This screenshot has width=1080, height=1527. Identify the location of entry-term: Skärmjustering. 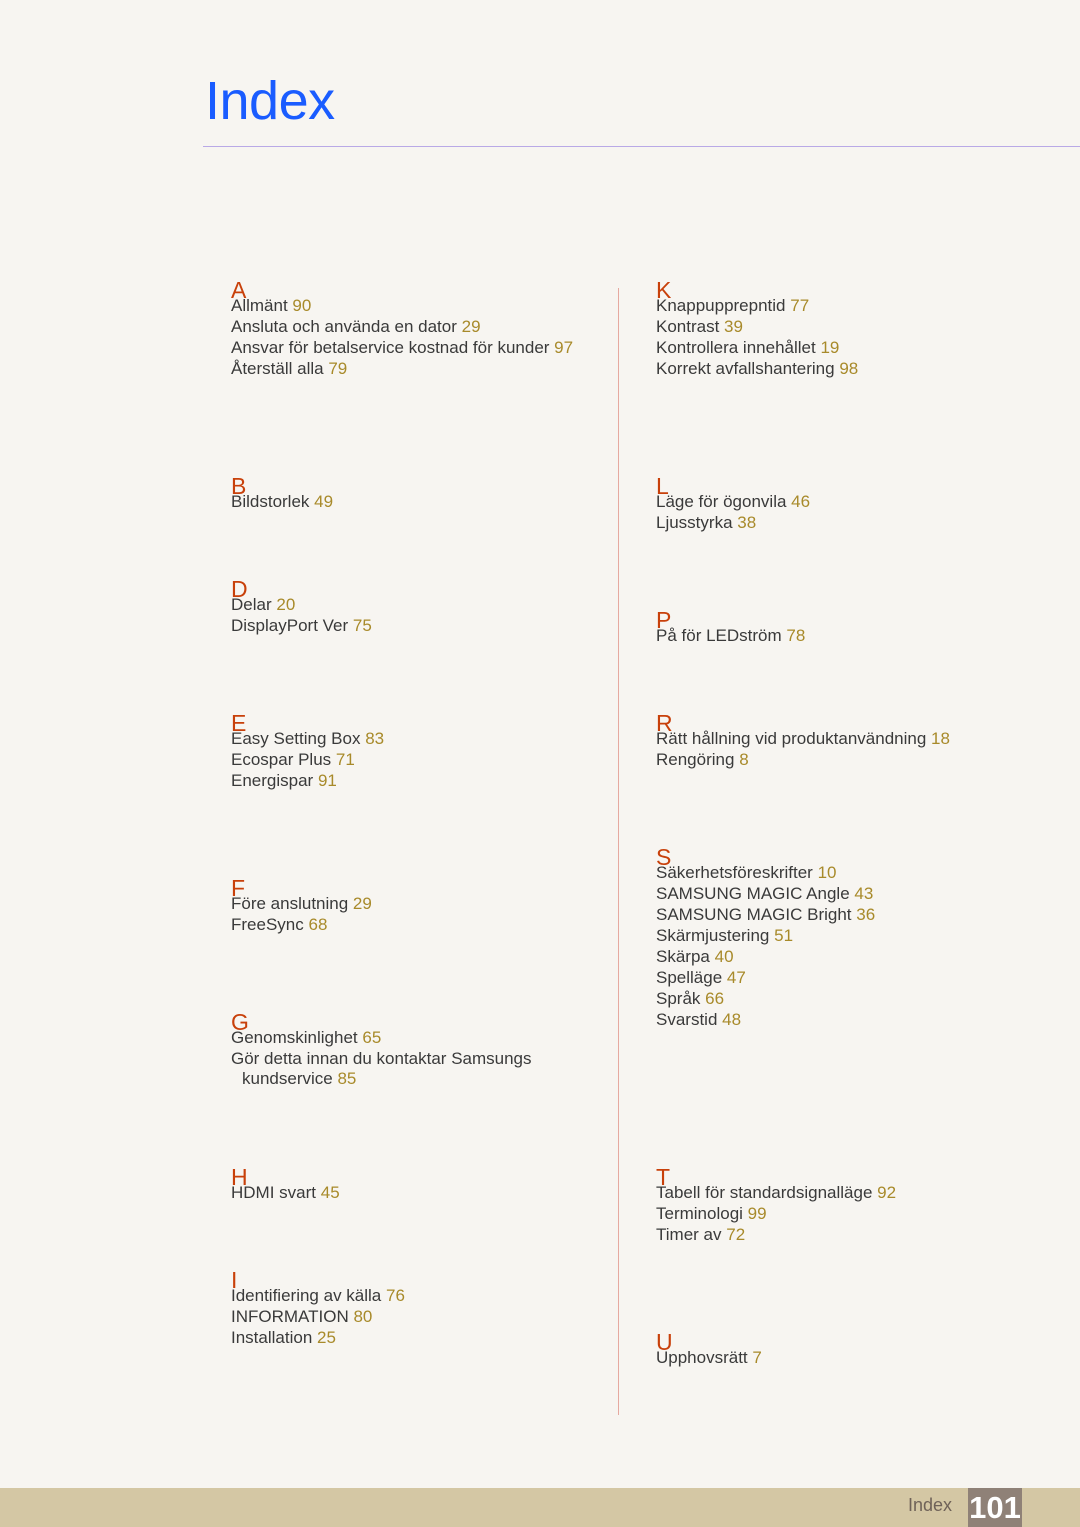
(713, 935).